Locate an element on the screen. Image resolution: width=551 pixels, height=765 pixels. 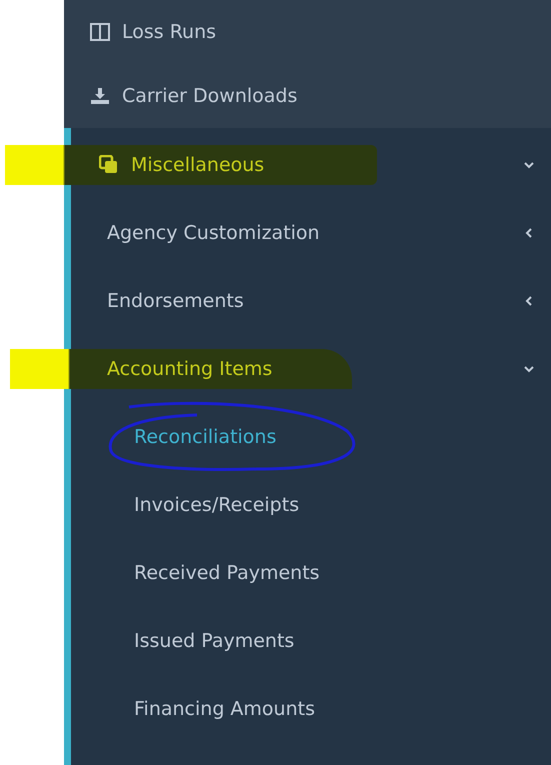
submenu-item: Issued Payments is located at coordinates (214, 641).